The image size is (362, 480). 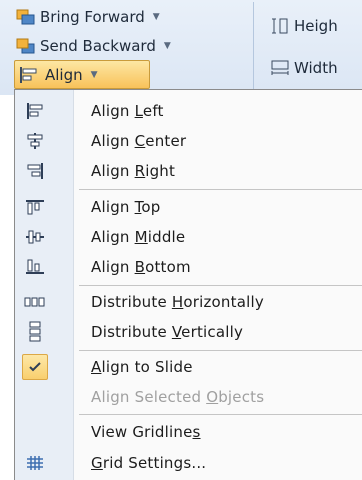 What do you see at coordinates (253, 46) in the screenshot?
I see `group-divider` at bounding box center [253, 46].